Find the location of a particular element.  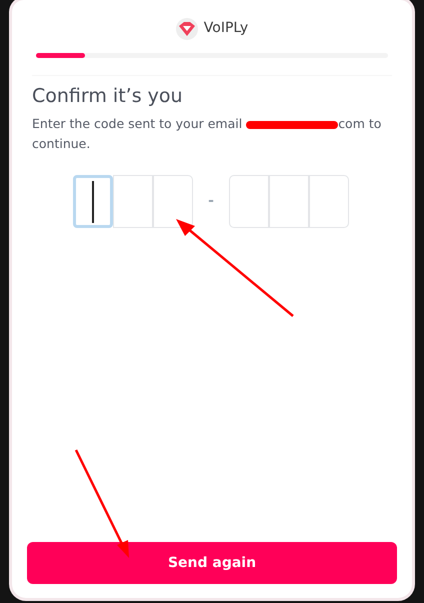

send-again-button: Send again is located at coordinates (212, 563).